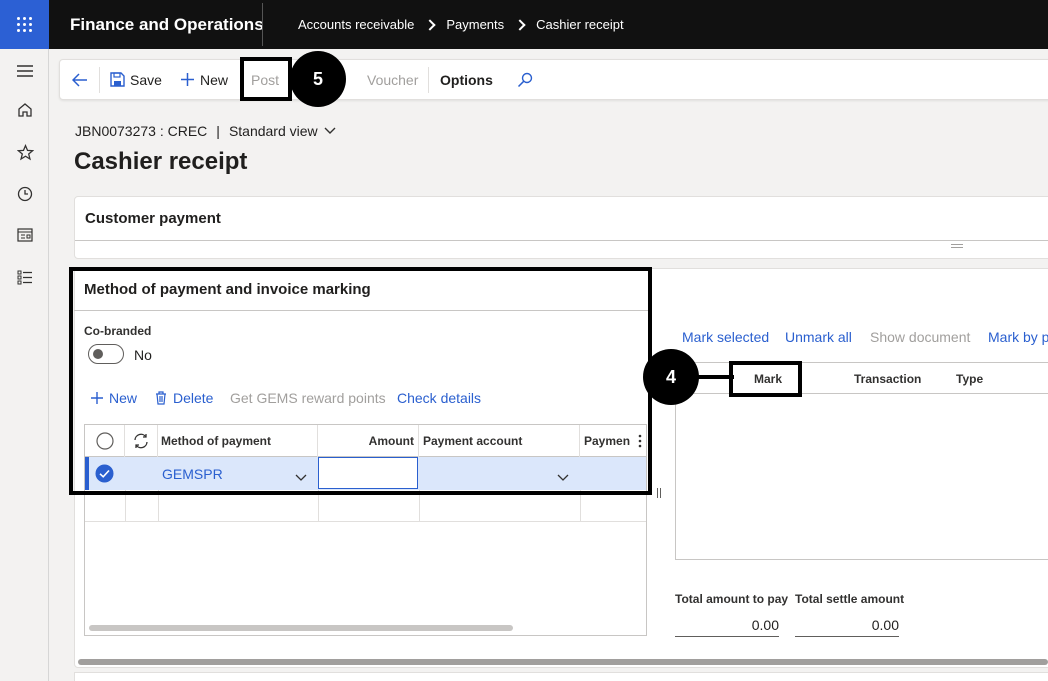 The image size is (1048, 681). Describe the element at coordinates (214, 79) in the screenshot. I see `new-label: New` at that location.